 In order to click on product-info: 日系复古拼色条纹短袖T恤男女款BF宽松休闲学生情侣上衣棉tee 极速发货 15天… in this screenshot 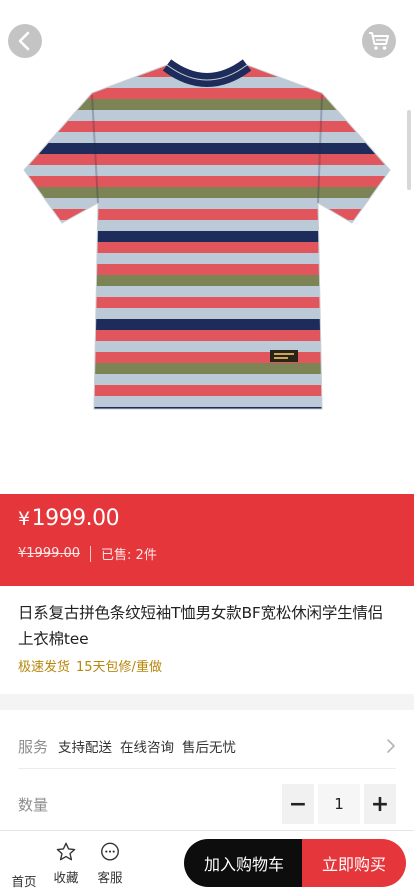, I will do `click(207, 640)`.